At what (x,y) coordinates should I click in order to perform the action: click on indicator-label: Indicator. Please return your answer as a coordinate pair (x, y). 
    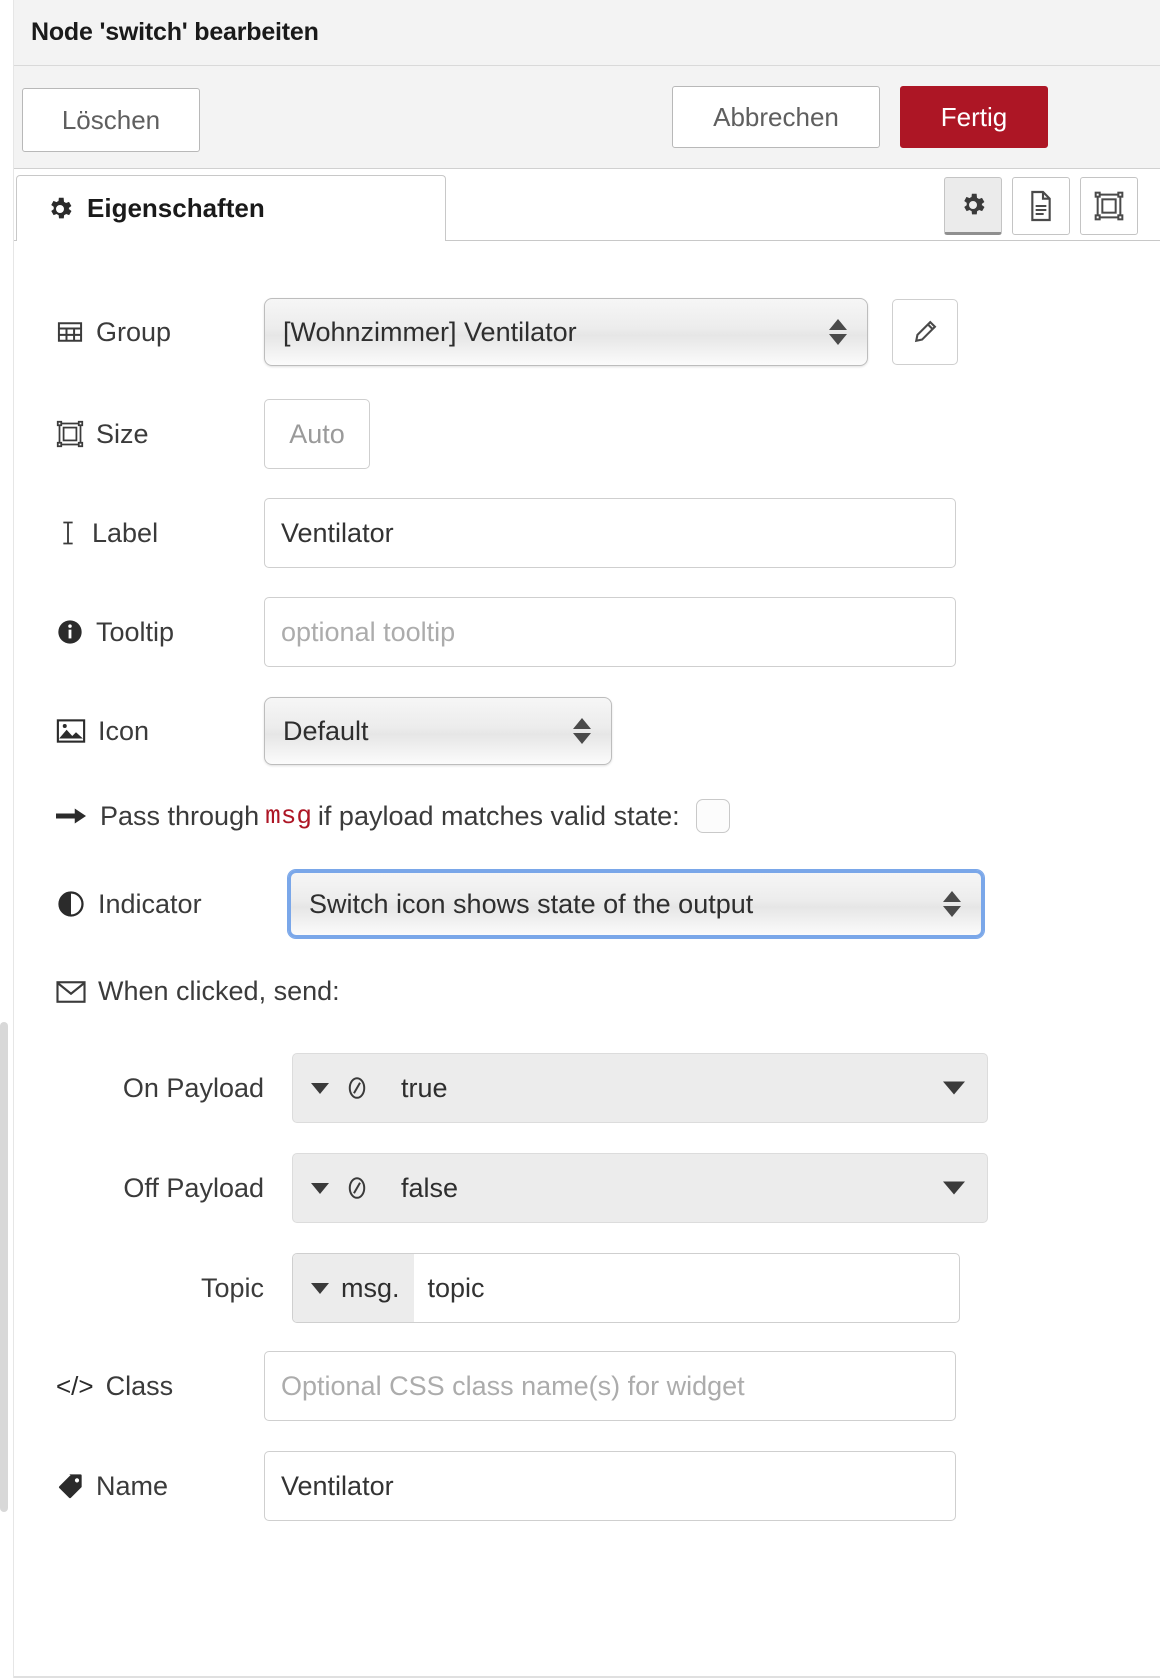
    Looking at the image, I should click on (150, 903).